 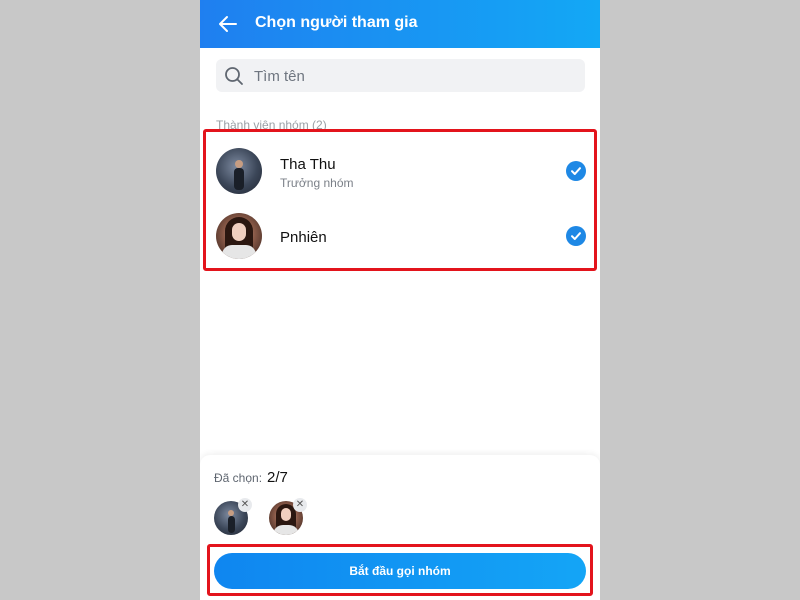 What do you see at coordinates (277, 477) in the screenshot?
I see `selected-count: 2/7` at bounding box center [277, 477].